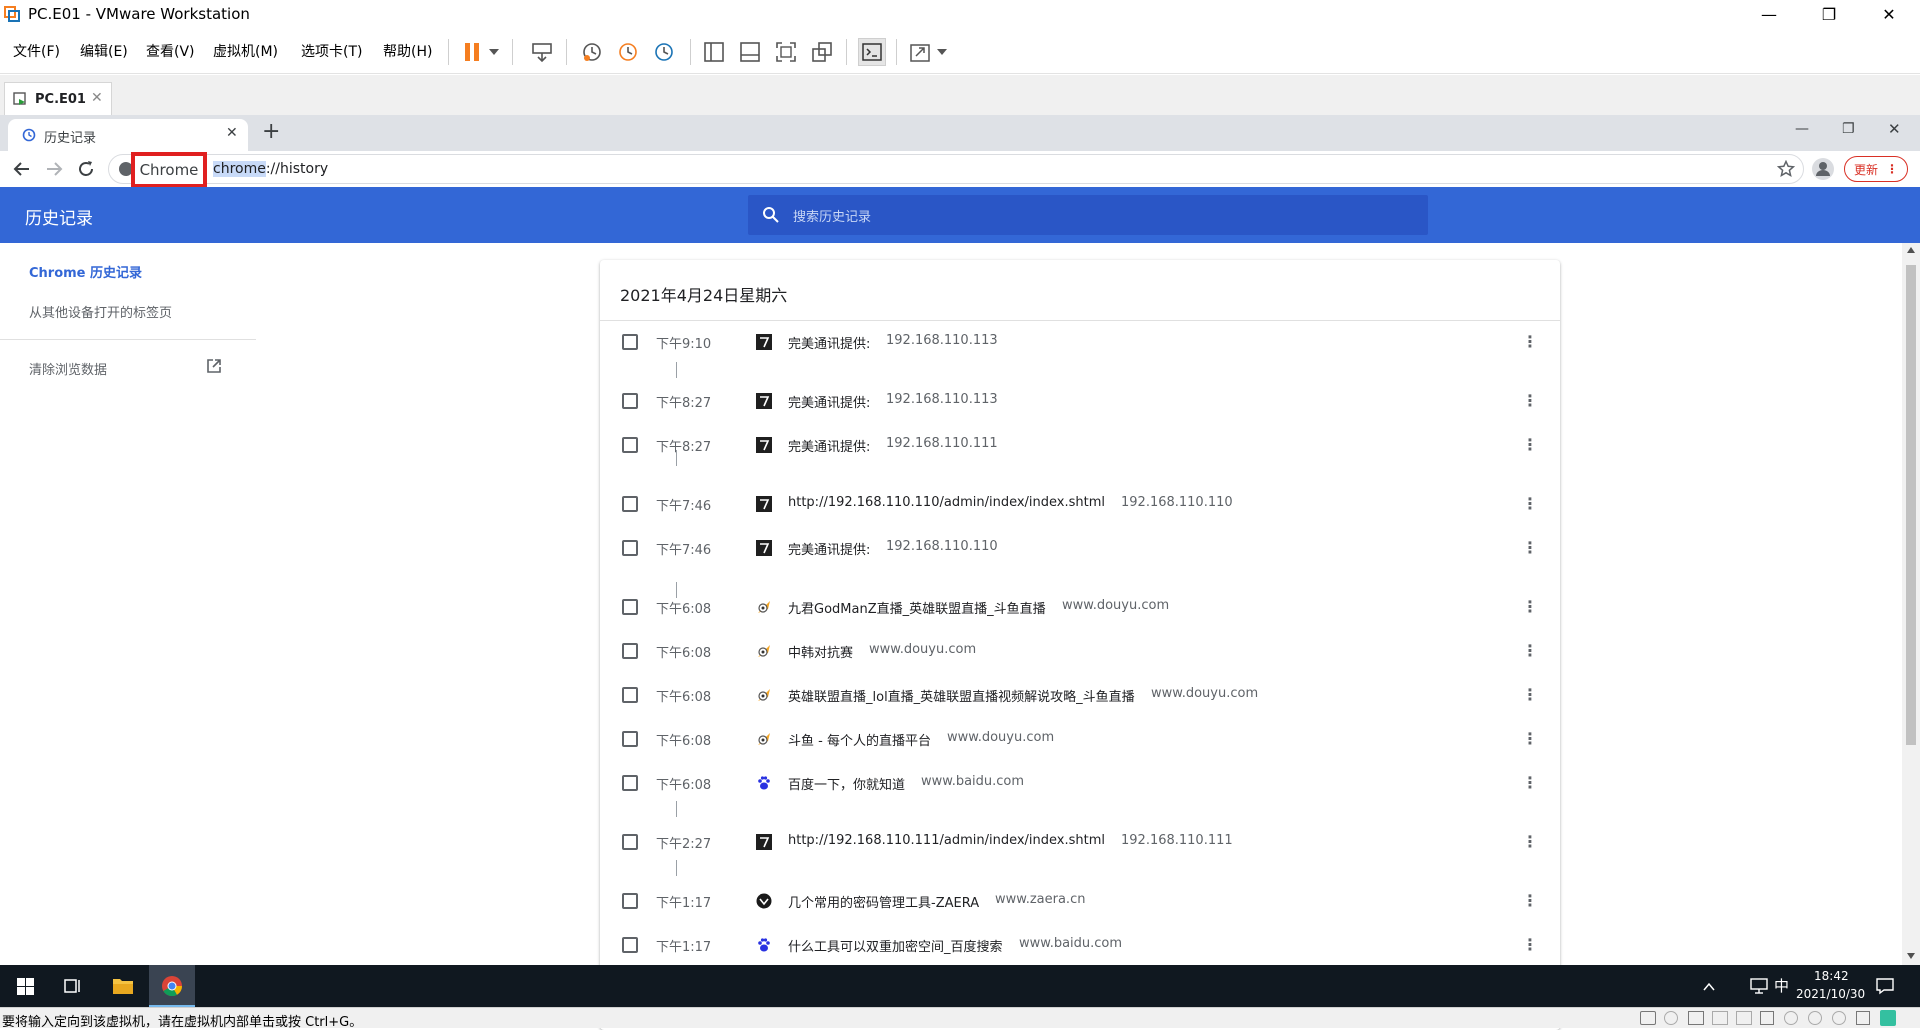  I want to click on chrome-minimize-button: —, so click(1802, 129).